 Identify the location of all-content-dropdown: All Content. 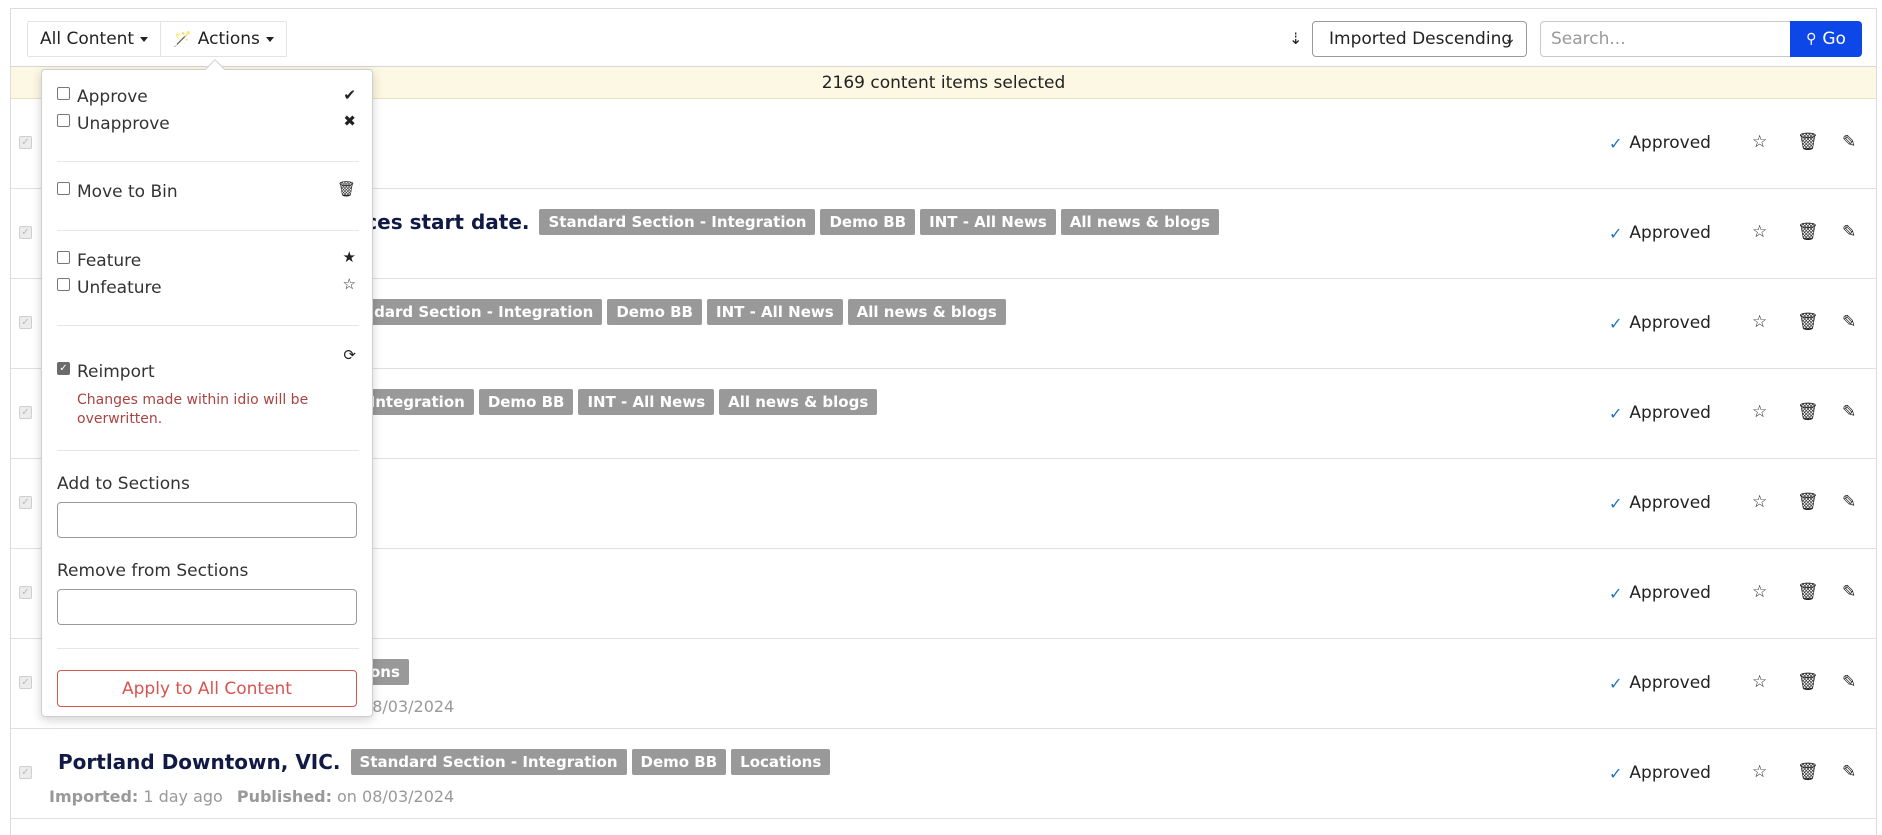
(94, 39).